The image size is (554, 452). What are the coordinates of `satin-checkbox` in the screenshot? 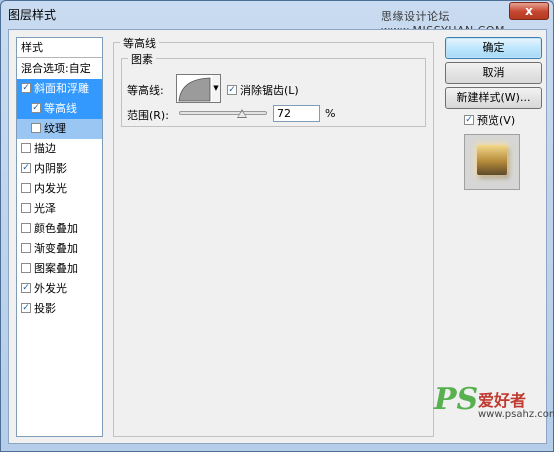 It's located at (26, 208).